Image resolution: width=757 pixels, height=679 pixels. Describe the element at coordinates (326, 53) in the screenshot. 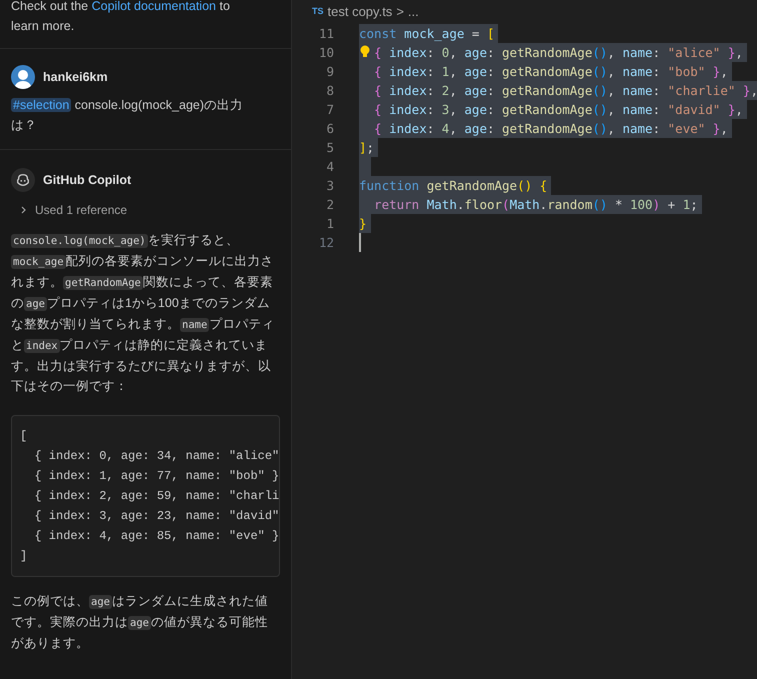

I see `line-number: 10` at that location.